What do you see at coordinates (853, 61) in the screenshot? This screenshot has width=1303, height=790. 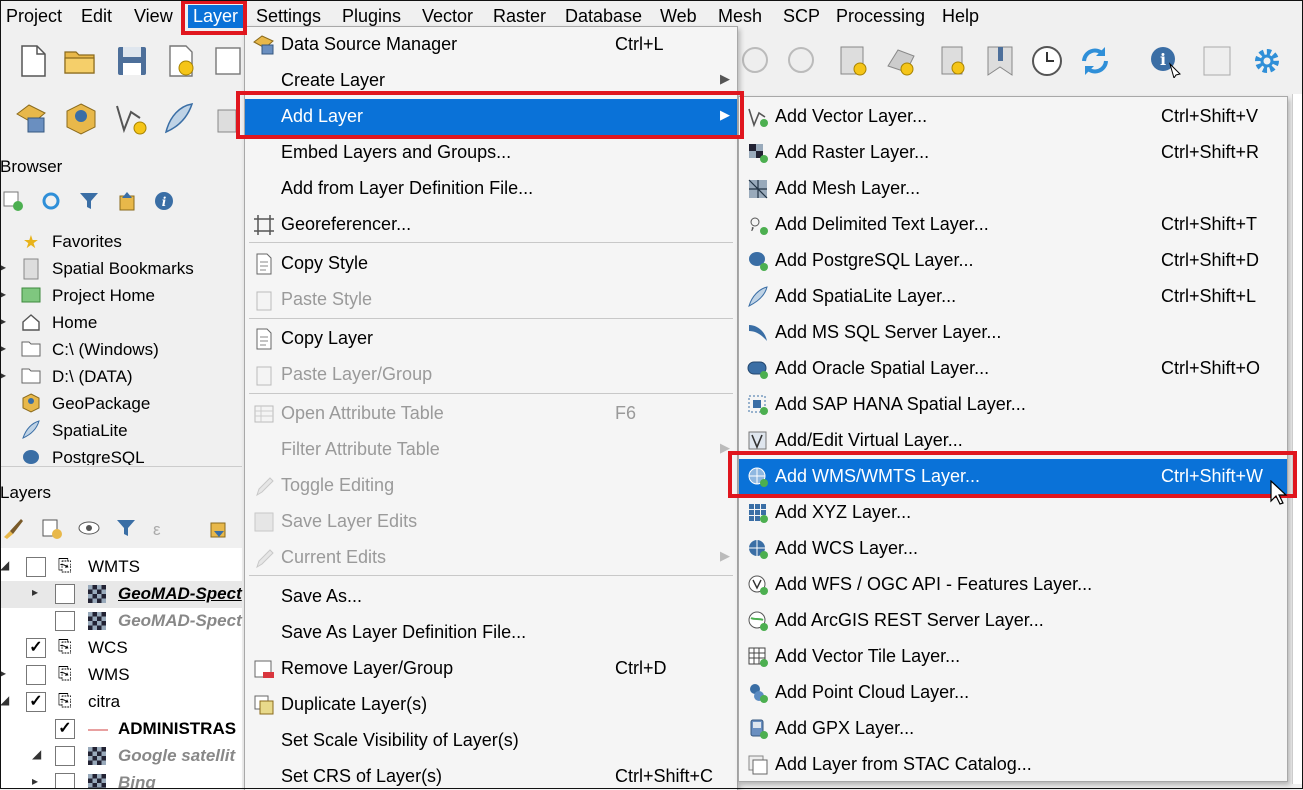 I see `new-bookmark-icon` at bounding box center [853, 61].